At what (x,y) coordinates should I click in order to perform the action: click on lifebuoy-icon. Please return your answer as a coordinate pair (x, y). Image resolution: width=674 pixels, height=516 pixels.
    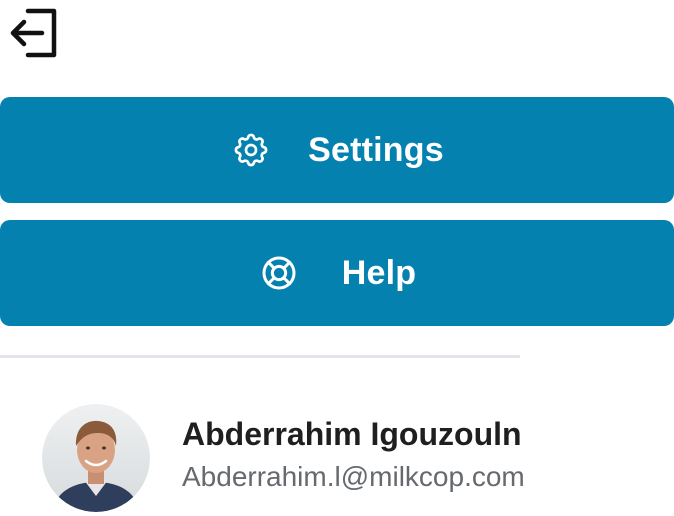
    Looking at the image, I should click on (279, 273).